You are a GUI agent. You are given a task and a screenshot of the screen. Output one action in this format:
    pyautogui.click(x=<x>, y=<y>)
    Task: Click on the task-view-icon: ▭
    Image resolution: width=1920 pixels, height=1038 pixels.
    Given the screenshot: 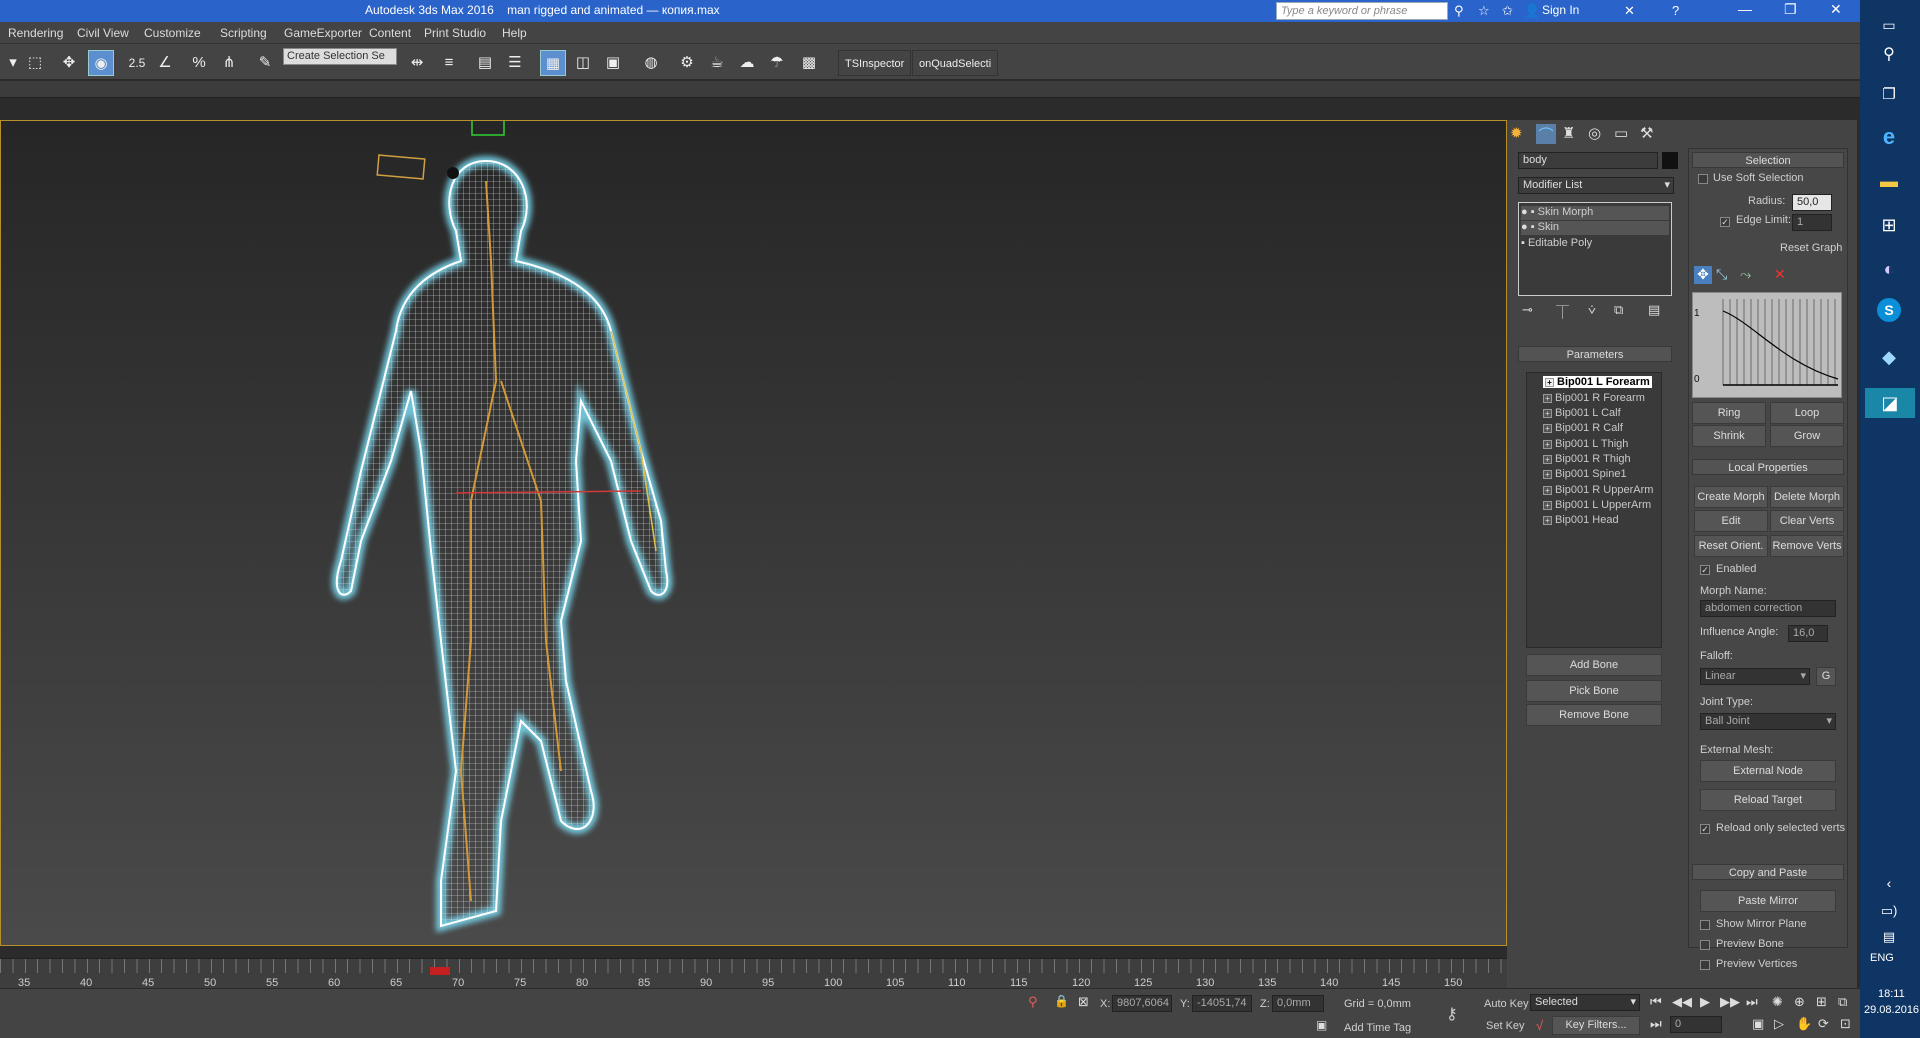 What is the action you would take?
    pyautogui.click(x=1889, y=25)
    